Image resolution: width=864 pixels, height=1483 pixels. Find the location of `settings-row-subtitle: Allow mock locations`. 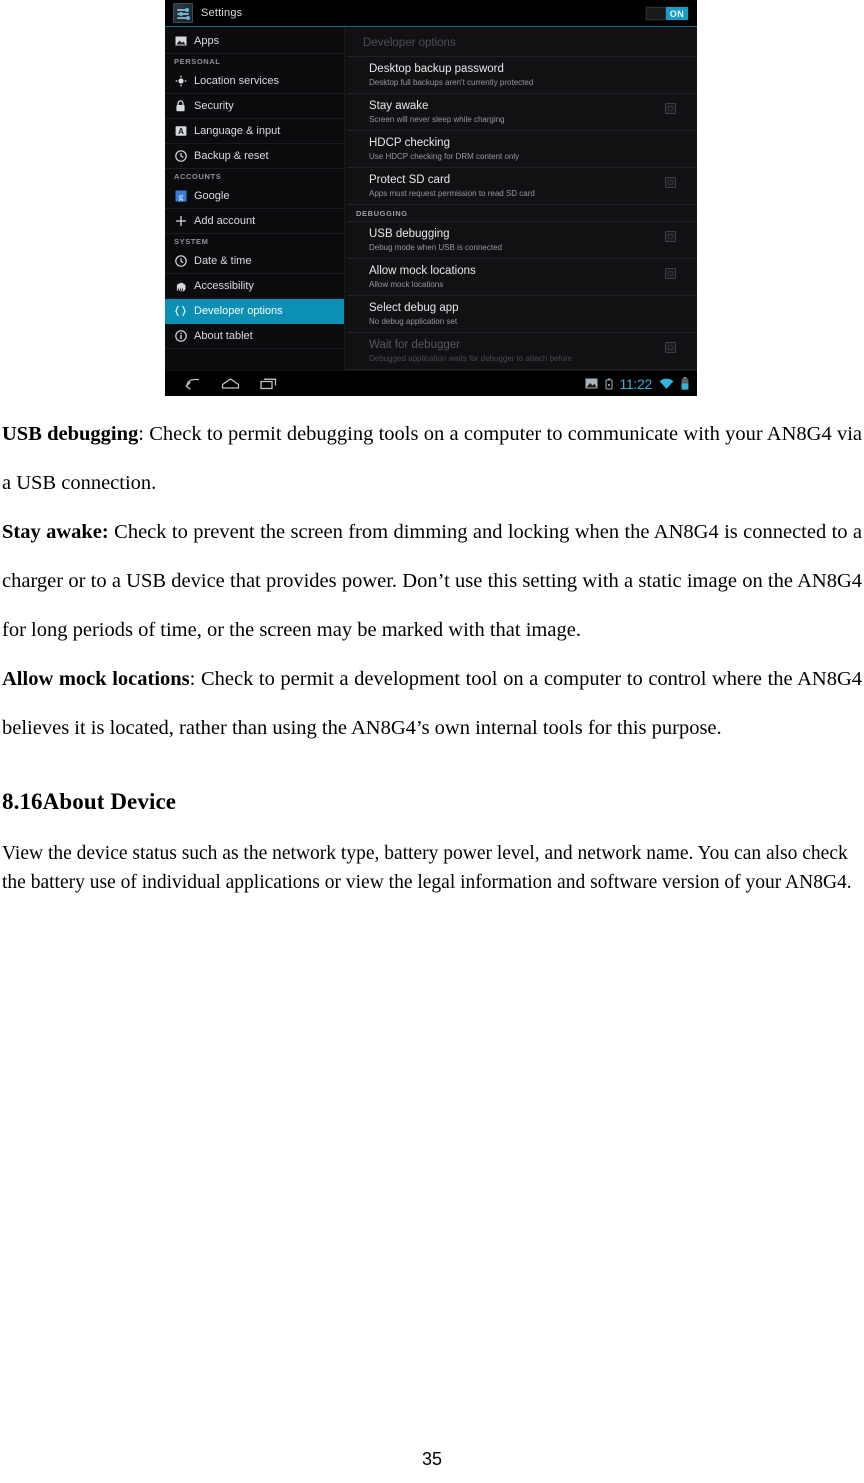

settings-row-subtitle: Allow mock locations is located at coordinates (406, 284).